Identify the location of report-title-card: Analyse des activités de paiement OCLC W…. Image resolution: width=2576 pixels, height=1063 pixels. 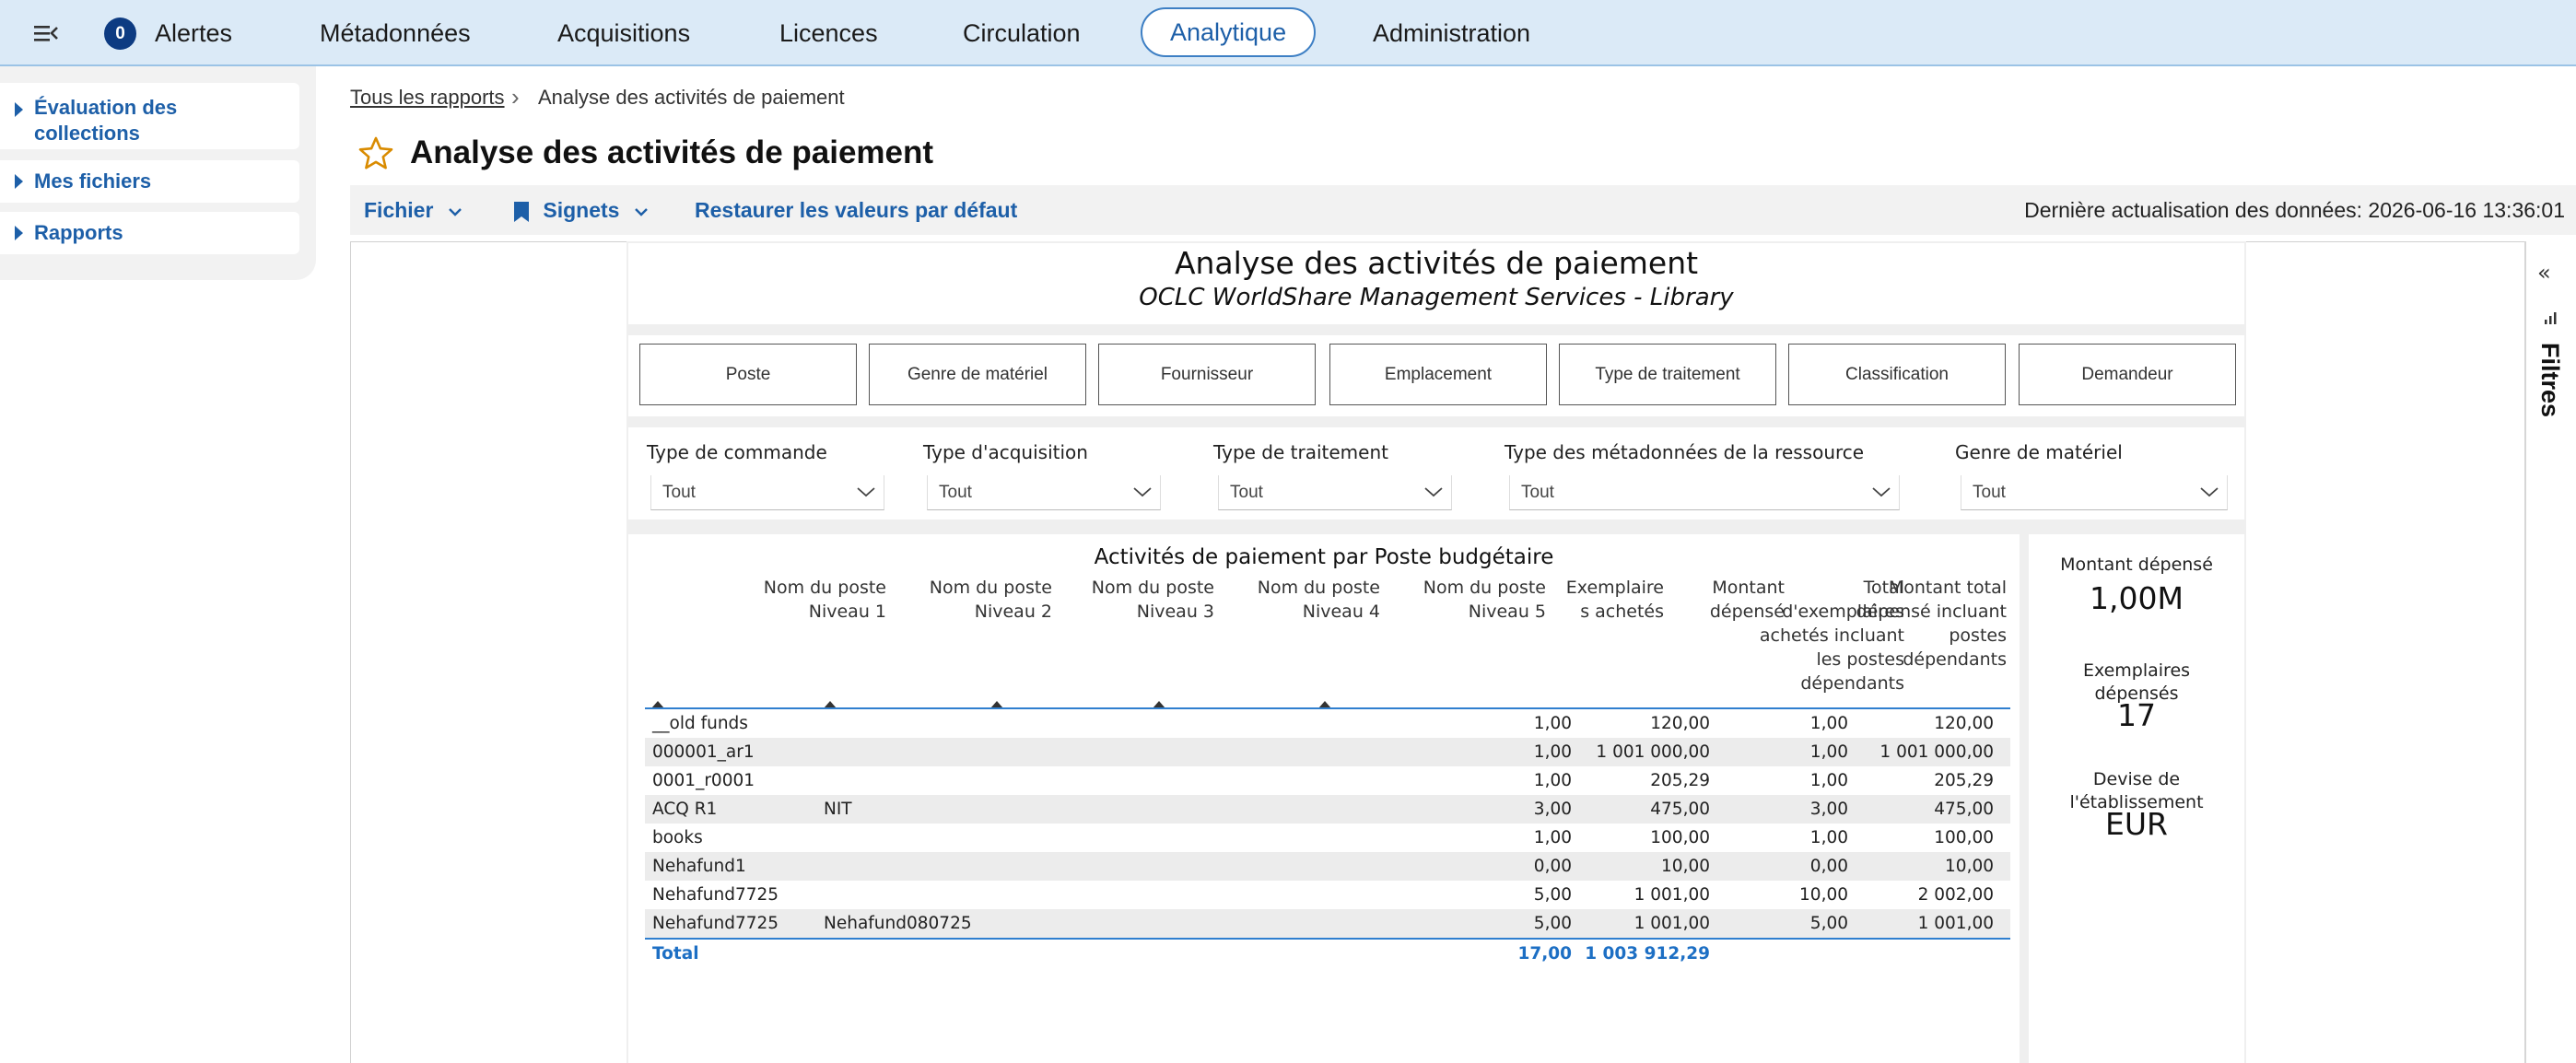
(1436, 283).